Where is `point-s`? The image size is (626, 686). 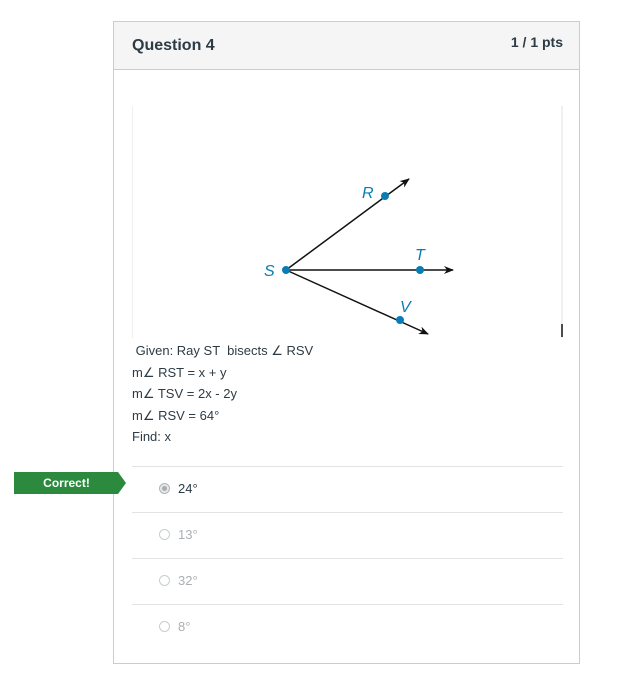
point-s is located at coordinates (286, 270).